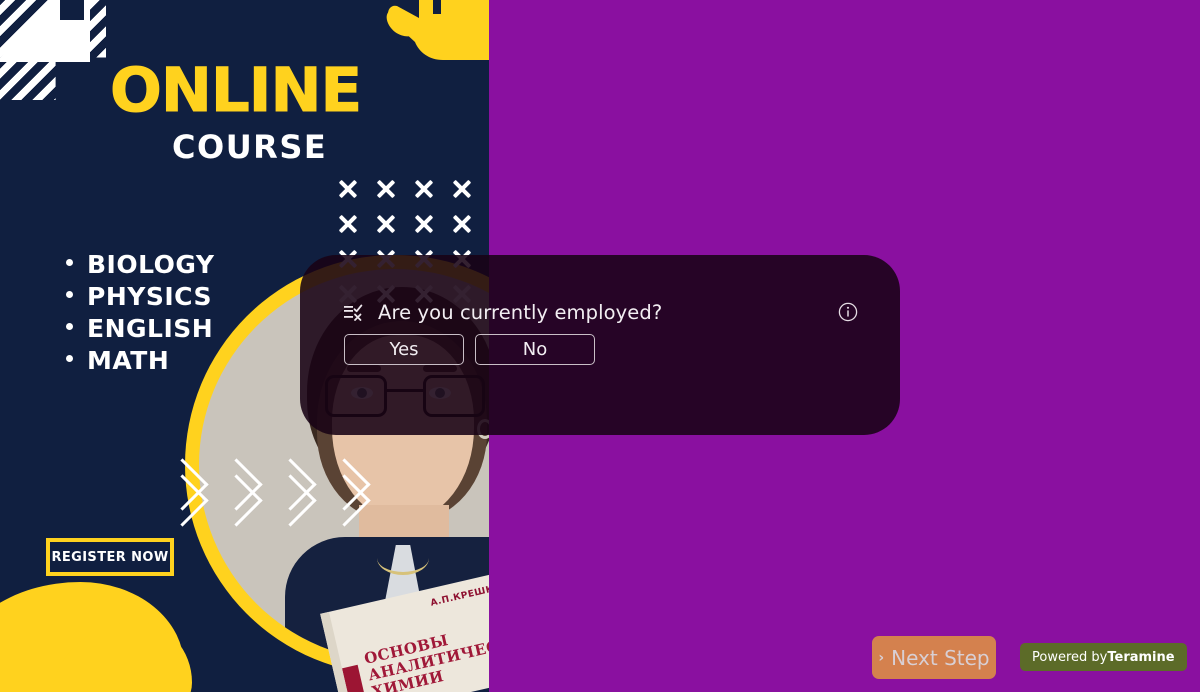  I want to click on subject-list: BIOLOGY PHYSICS ENGLISH MATH, so click(140, 314).